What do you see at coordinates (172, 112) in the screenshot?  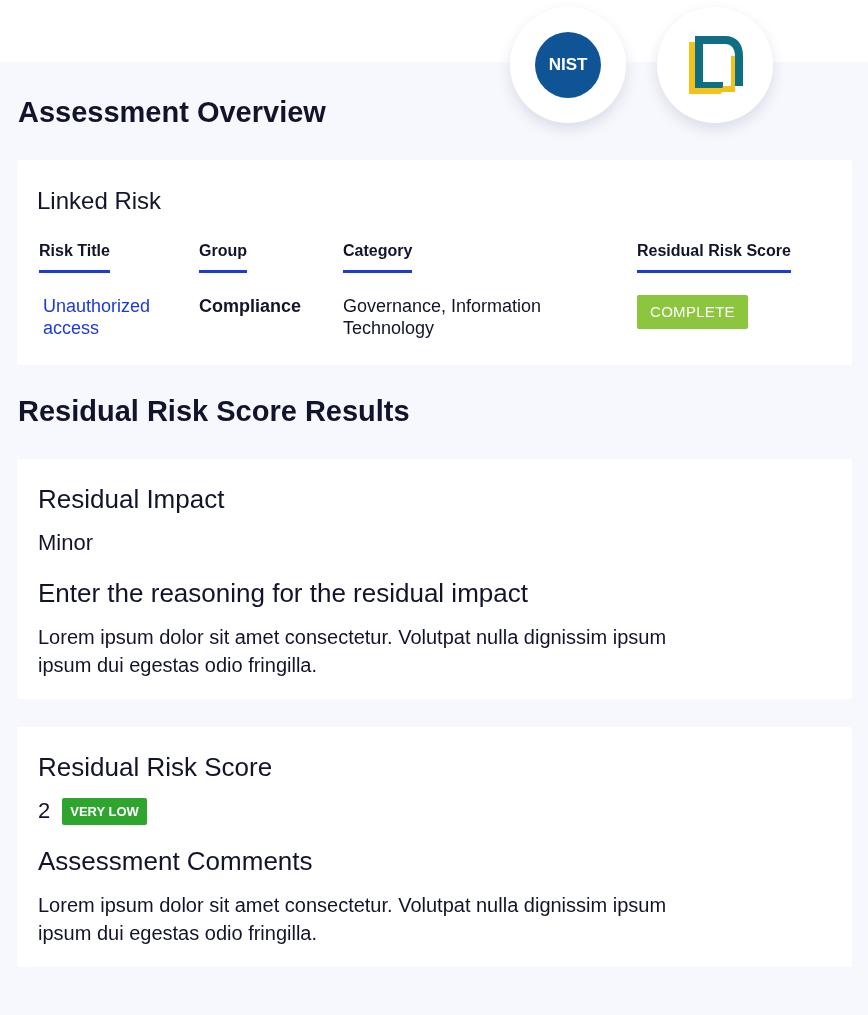 I see `page-title: Assessment Overview` at bounding box center [172, 112].